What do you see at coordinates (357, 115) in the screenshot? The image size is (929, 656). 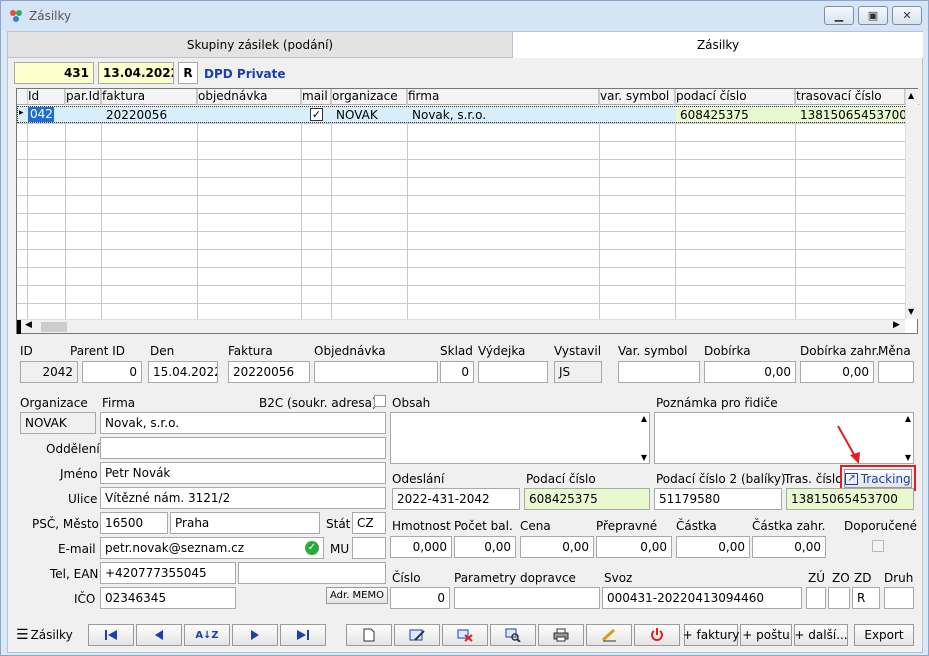 I see `cell-organizace: NOVAK` at bounding box center [357, 115].